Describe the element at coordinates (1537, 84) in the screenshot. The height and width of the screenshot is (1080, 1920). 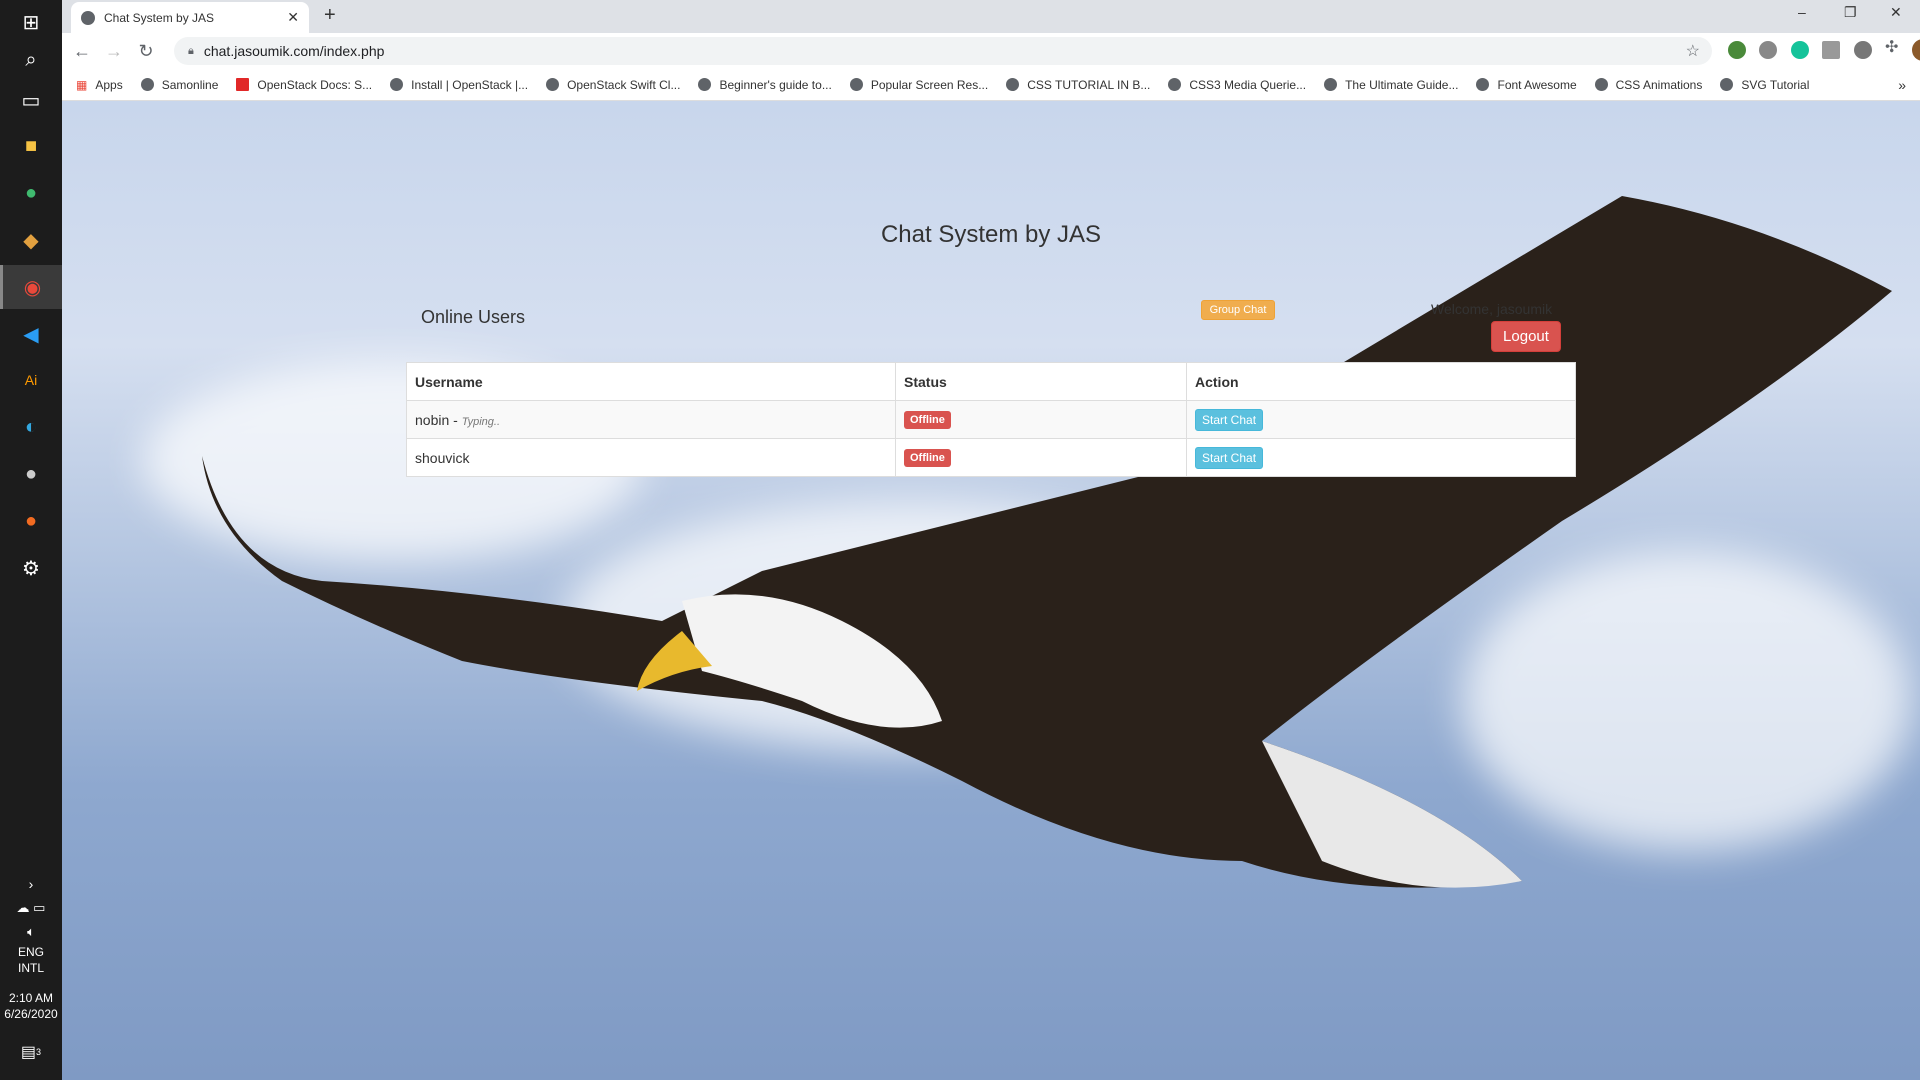
I see `bookmark-label: Font Awesome` at that location.